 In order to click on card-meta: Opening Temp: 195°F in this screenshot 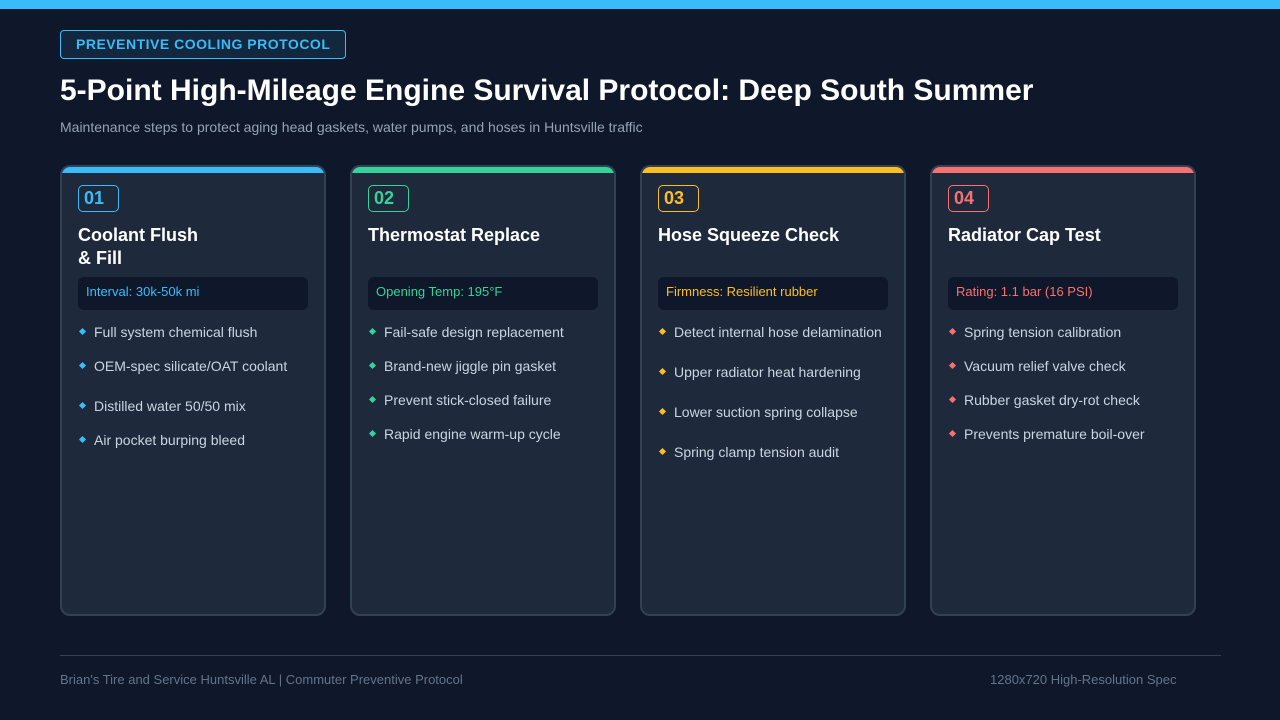, I will do `click(483, 293)`.